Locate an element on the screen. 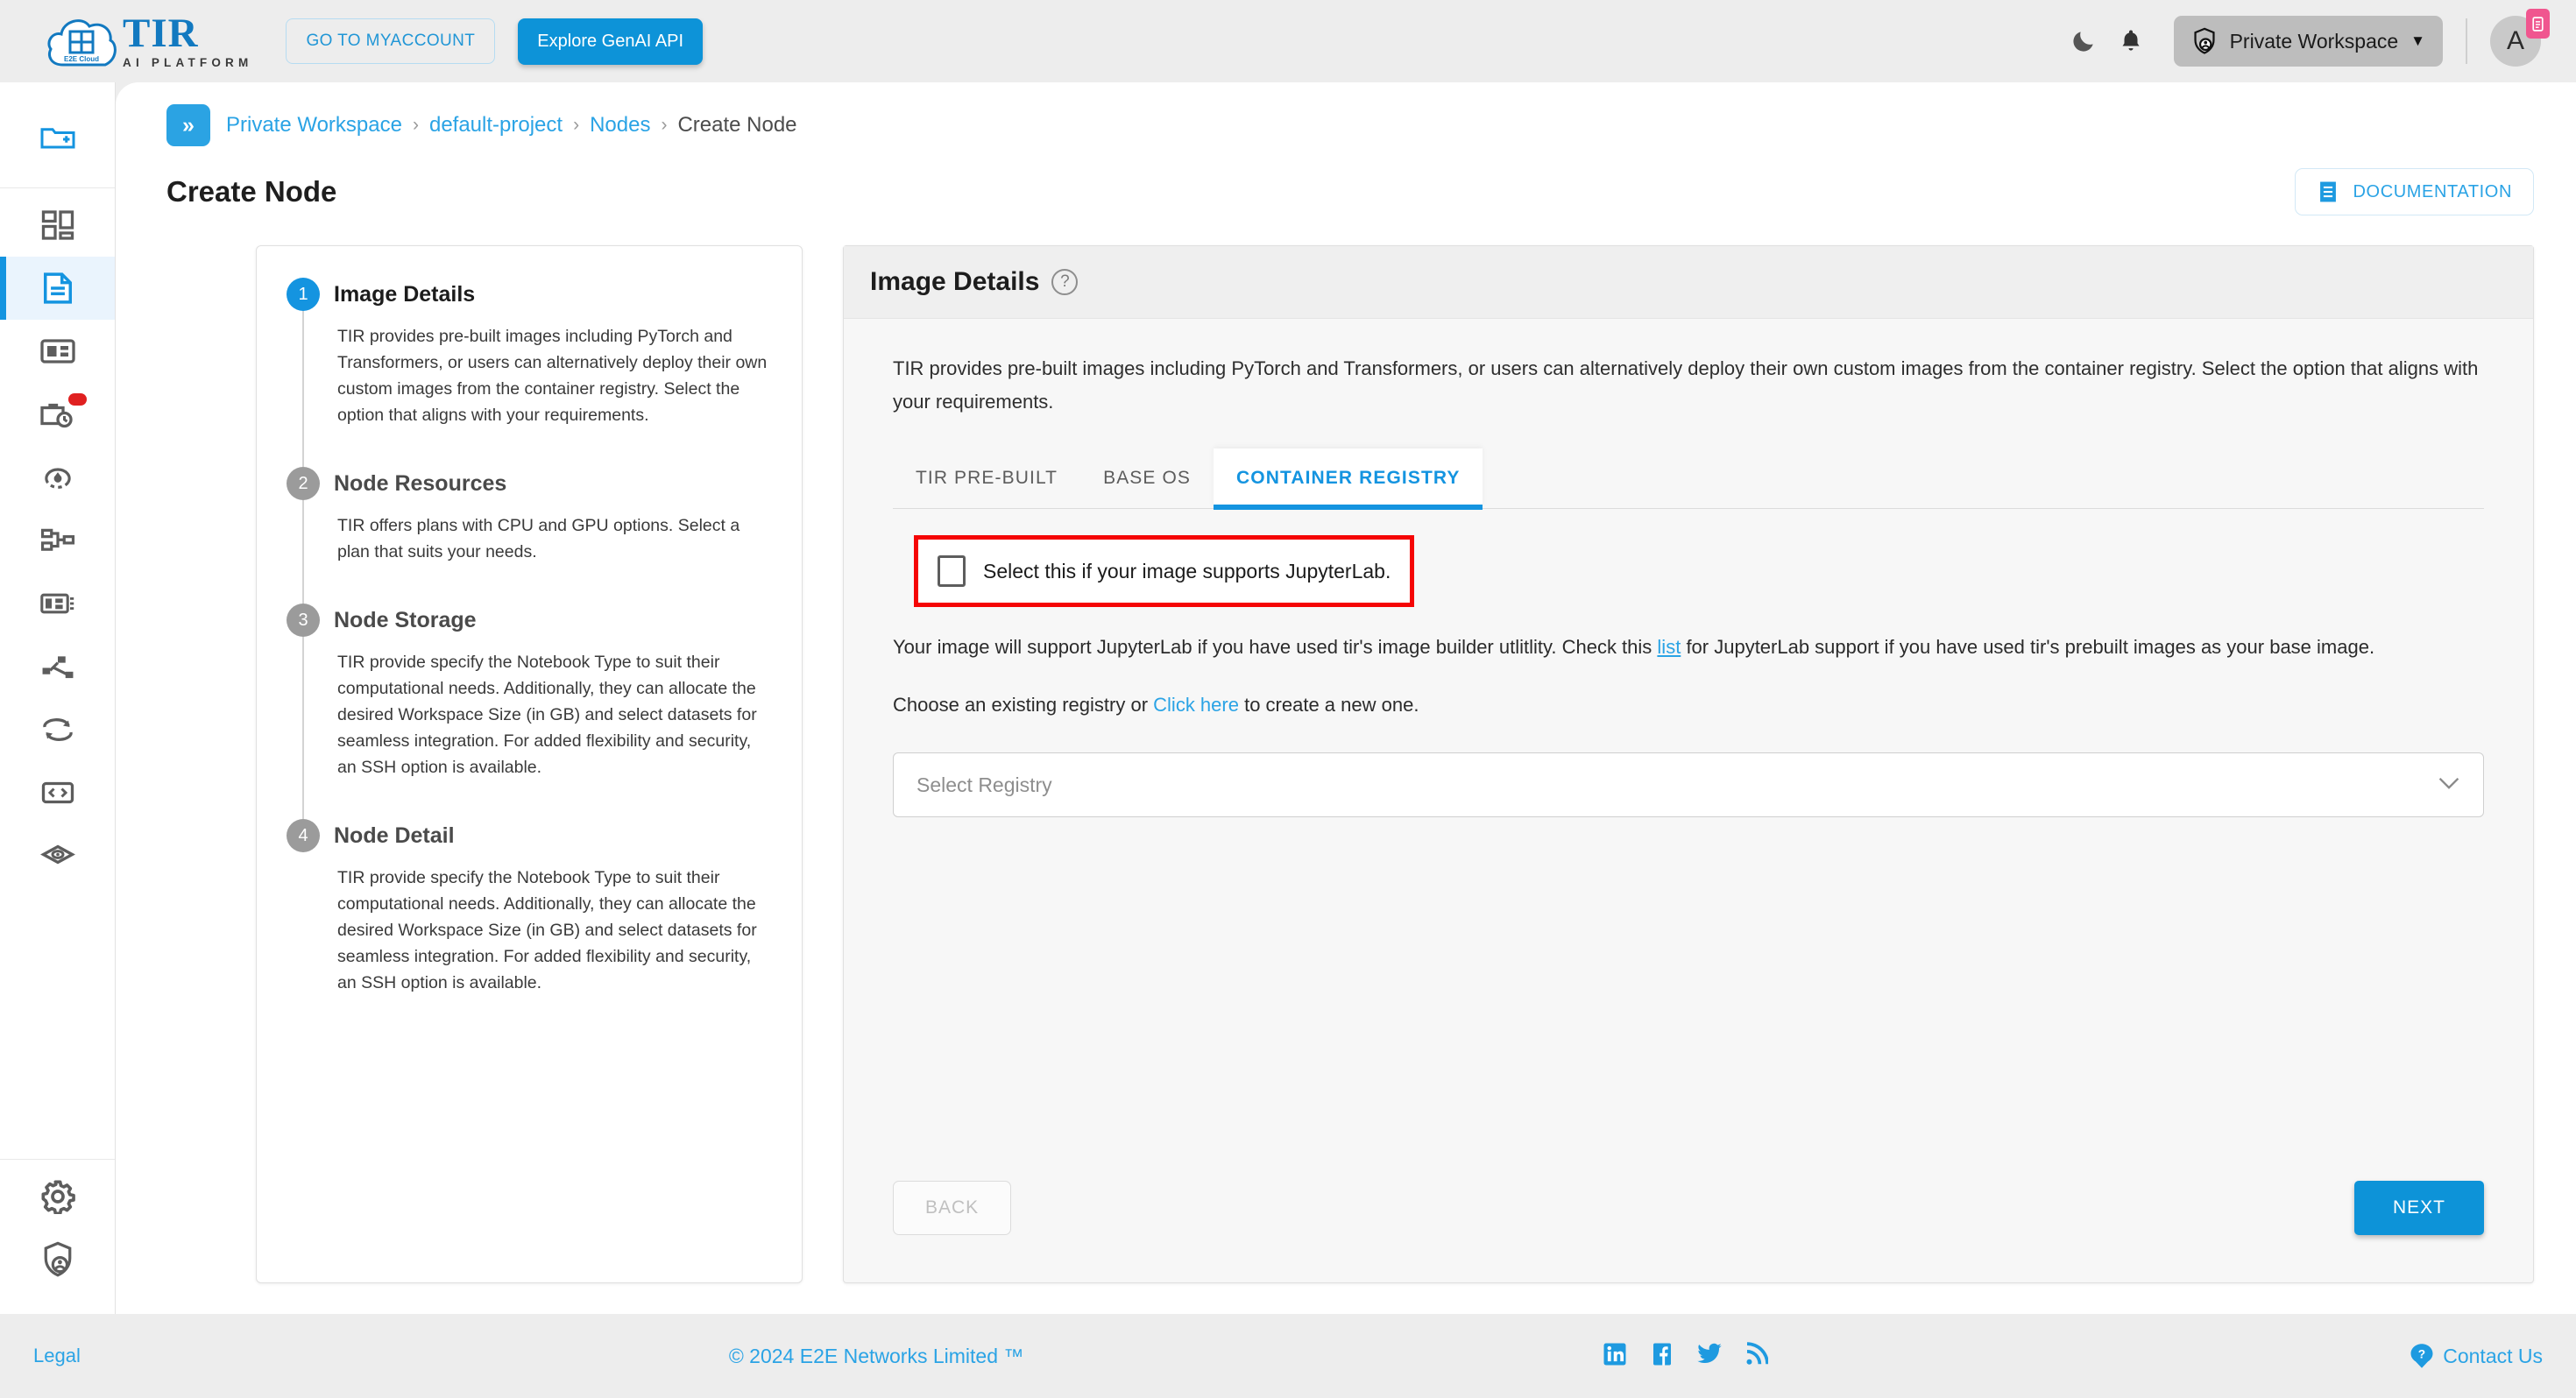  sidebar-item-nodes is located at coordinates (57, 288).